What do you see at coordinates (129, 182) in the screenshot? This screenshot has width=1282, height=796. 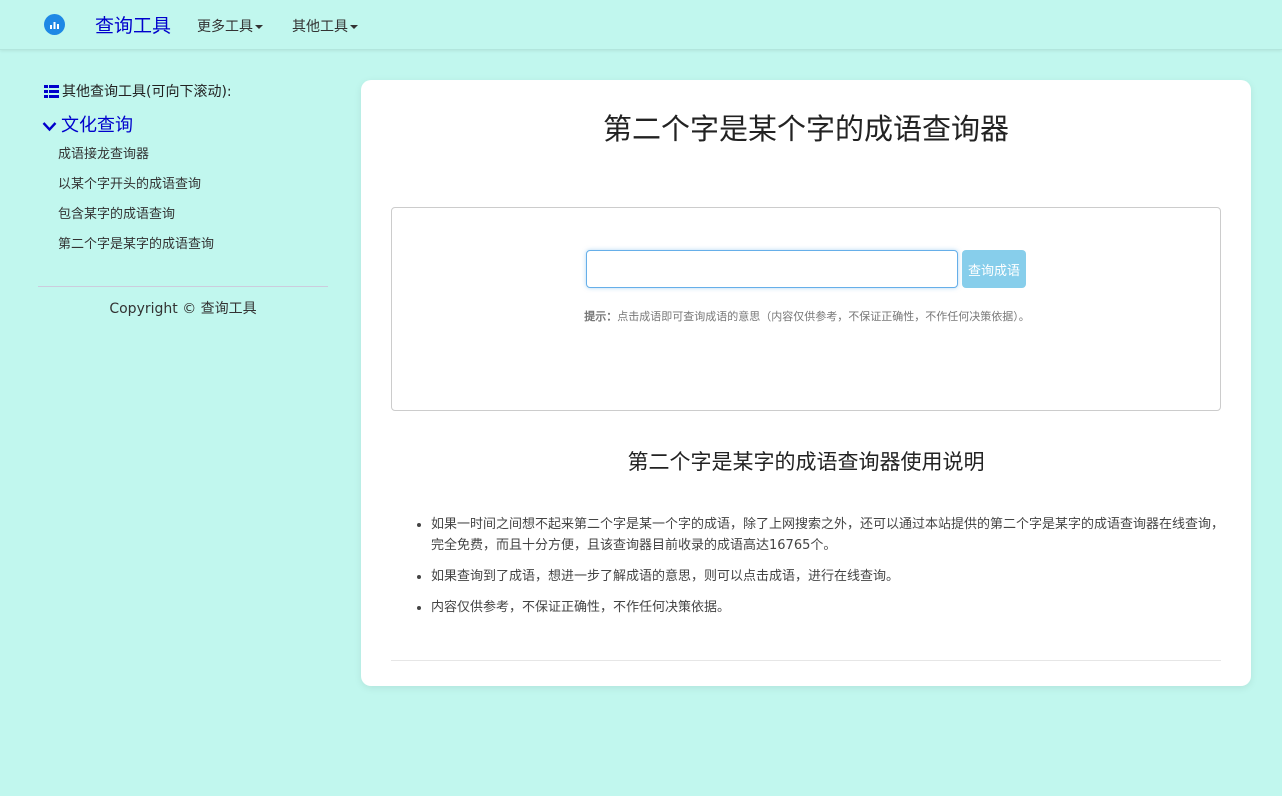 I see `sidebar-link-starts-with: 以某个字开头的成语查询` at bounding box center [129, 182].